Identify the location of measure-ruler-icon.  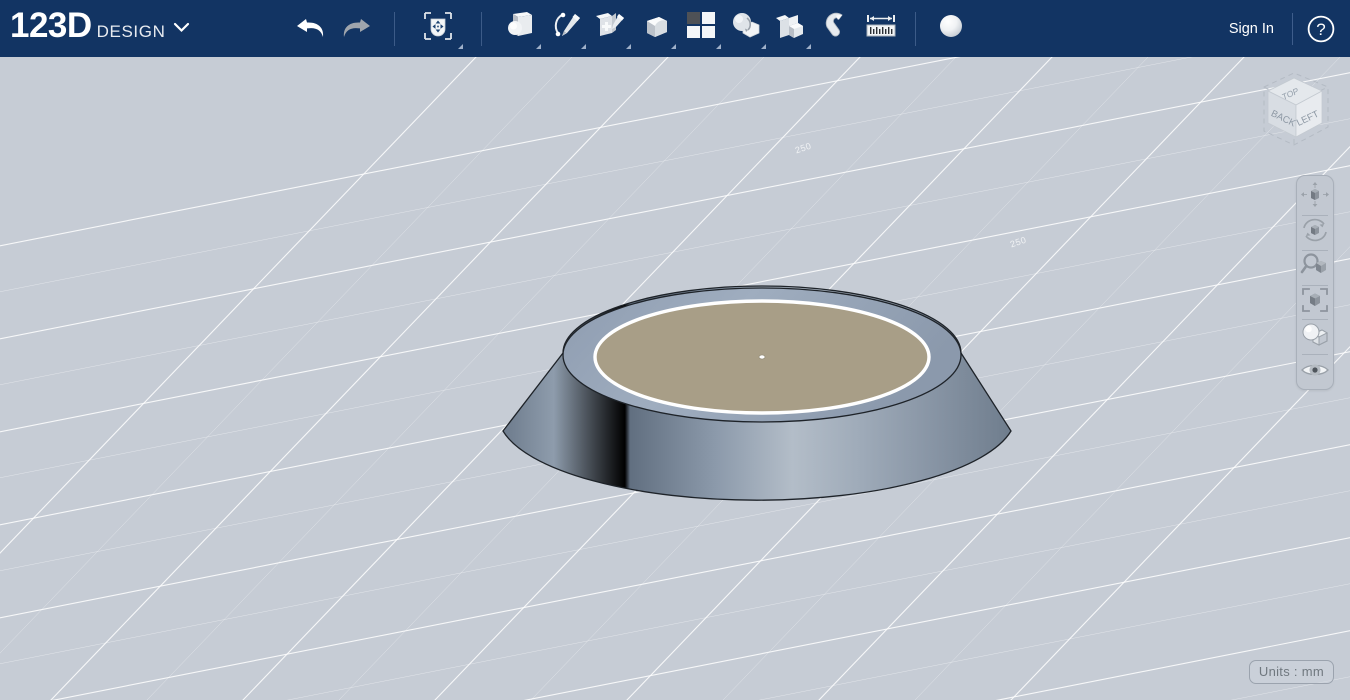
(881, 28).